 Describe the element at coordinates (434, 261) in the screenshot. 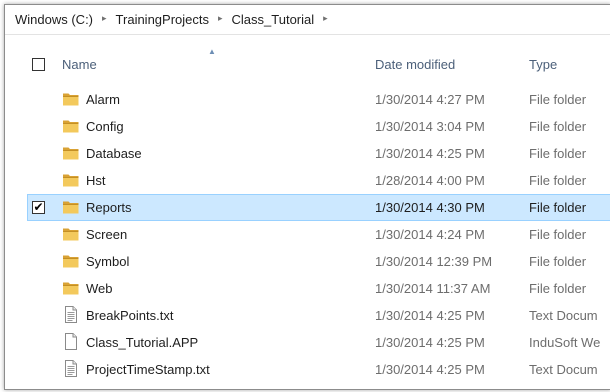

I see `file-date-modified: 1/30/2014 12:39 PM` at that location.